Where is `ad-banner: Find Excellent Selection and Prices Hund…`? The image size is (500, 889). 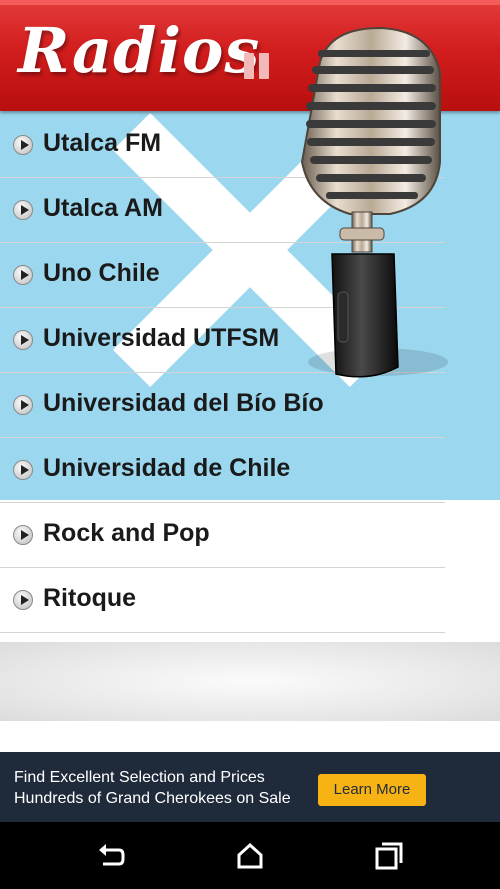
ad-banner: Find Excellent Selection and Prices Hund… is located at coordinates (250, 787).